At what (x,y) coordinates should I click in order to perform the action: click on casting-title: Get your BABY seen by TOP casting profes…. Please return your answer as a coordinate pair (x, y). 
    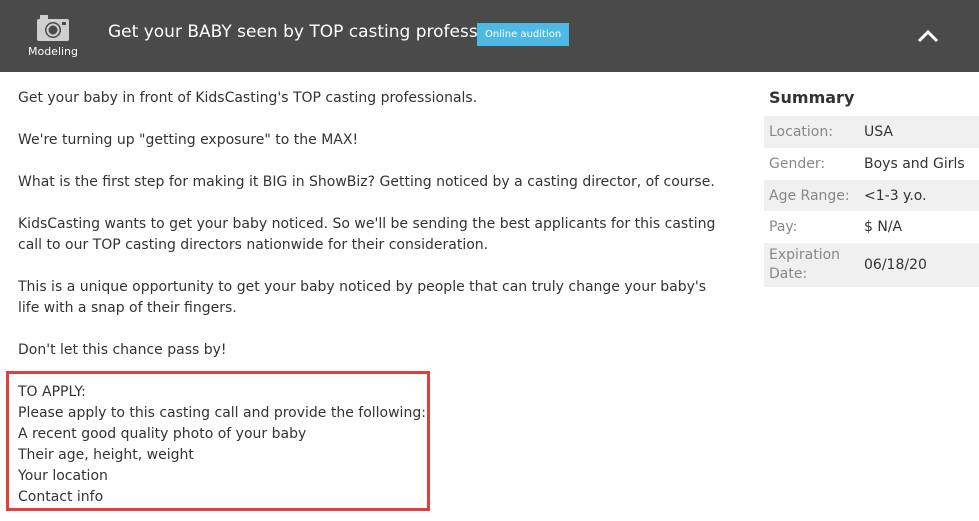
    Looking at the image, I should click on (318, 32).